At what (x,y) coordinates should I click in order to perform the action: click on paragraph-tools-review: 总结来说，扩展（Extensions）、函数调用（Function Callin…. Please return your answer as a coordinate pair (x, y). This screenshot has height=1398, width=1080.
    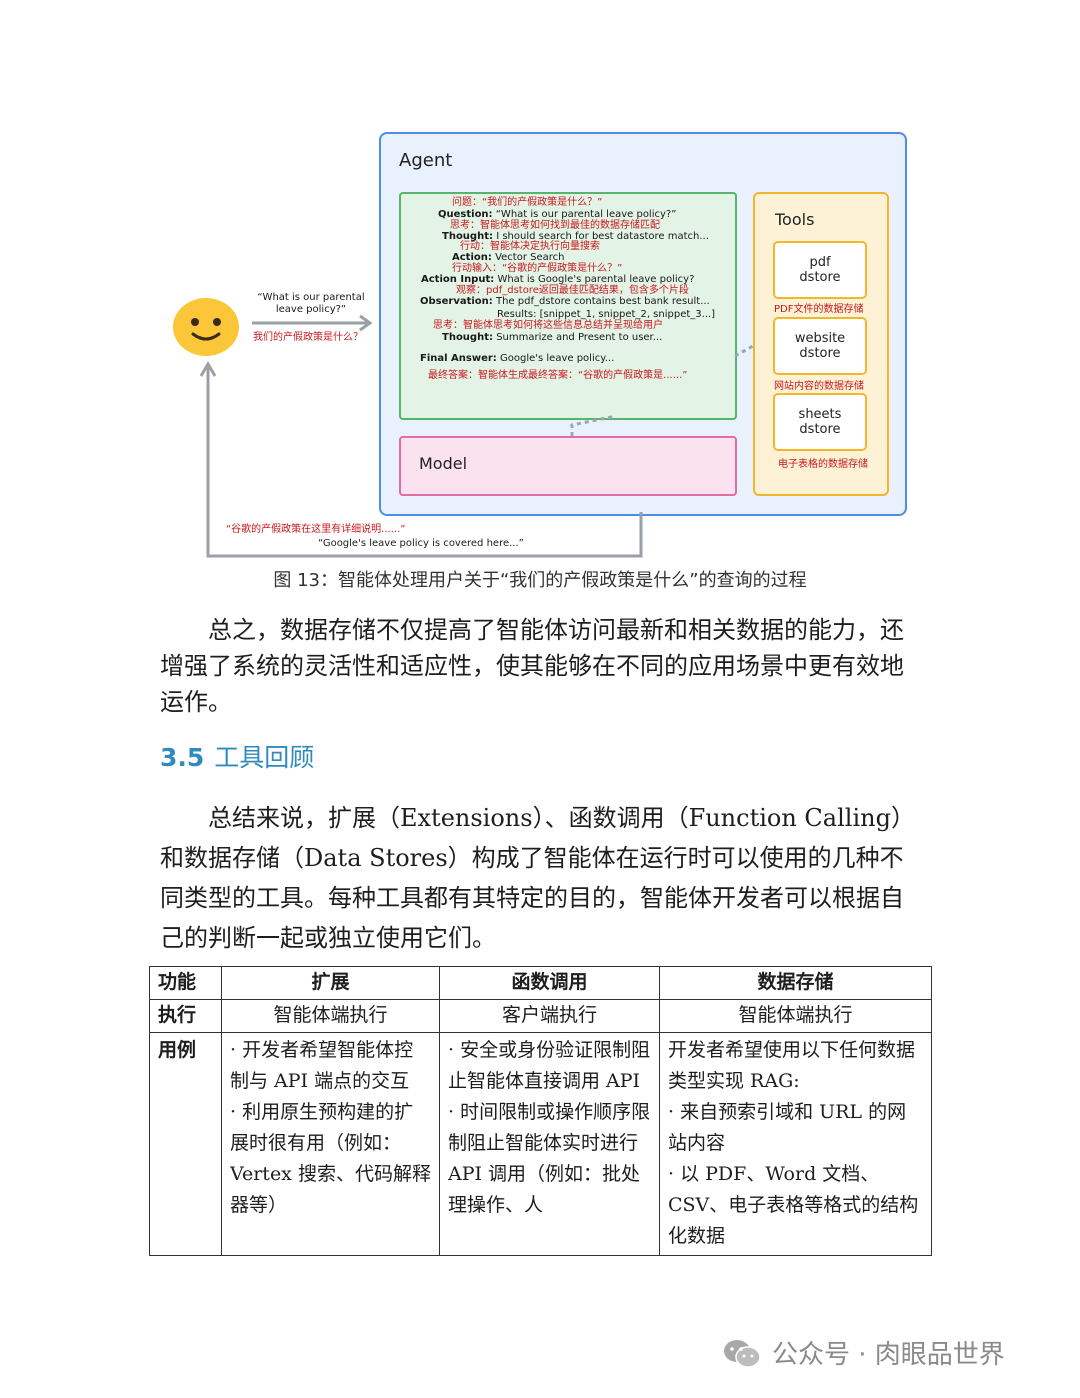
    Looking at the image, I should click on (537, 878).